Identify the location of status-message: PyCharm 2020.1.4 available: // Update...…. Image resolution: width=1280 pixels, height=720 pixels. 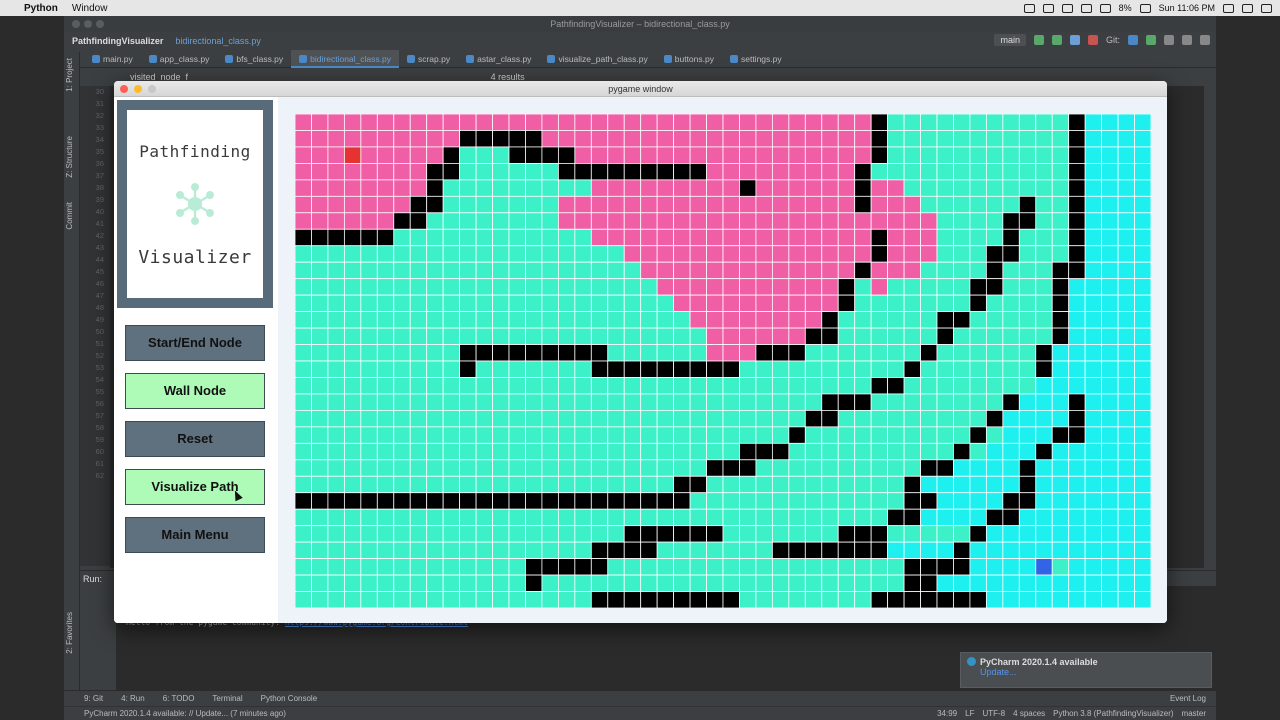
(185, 713).